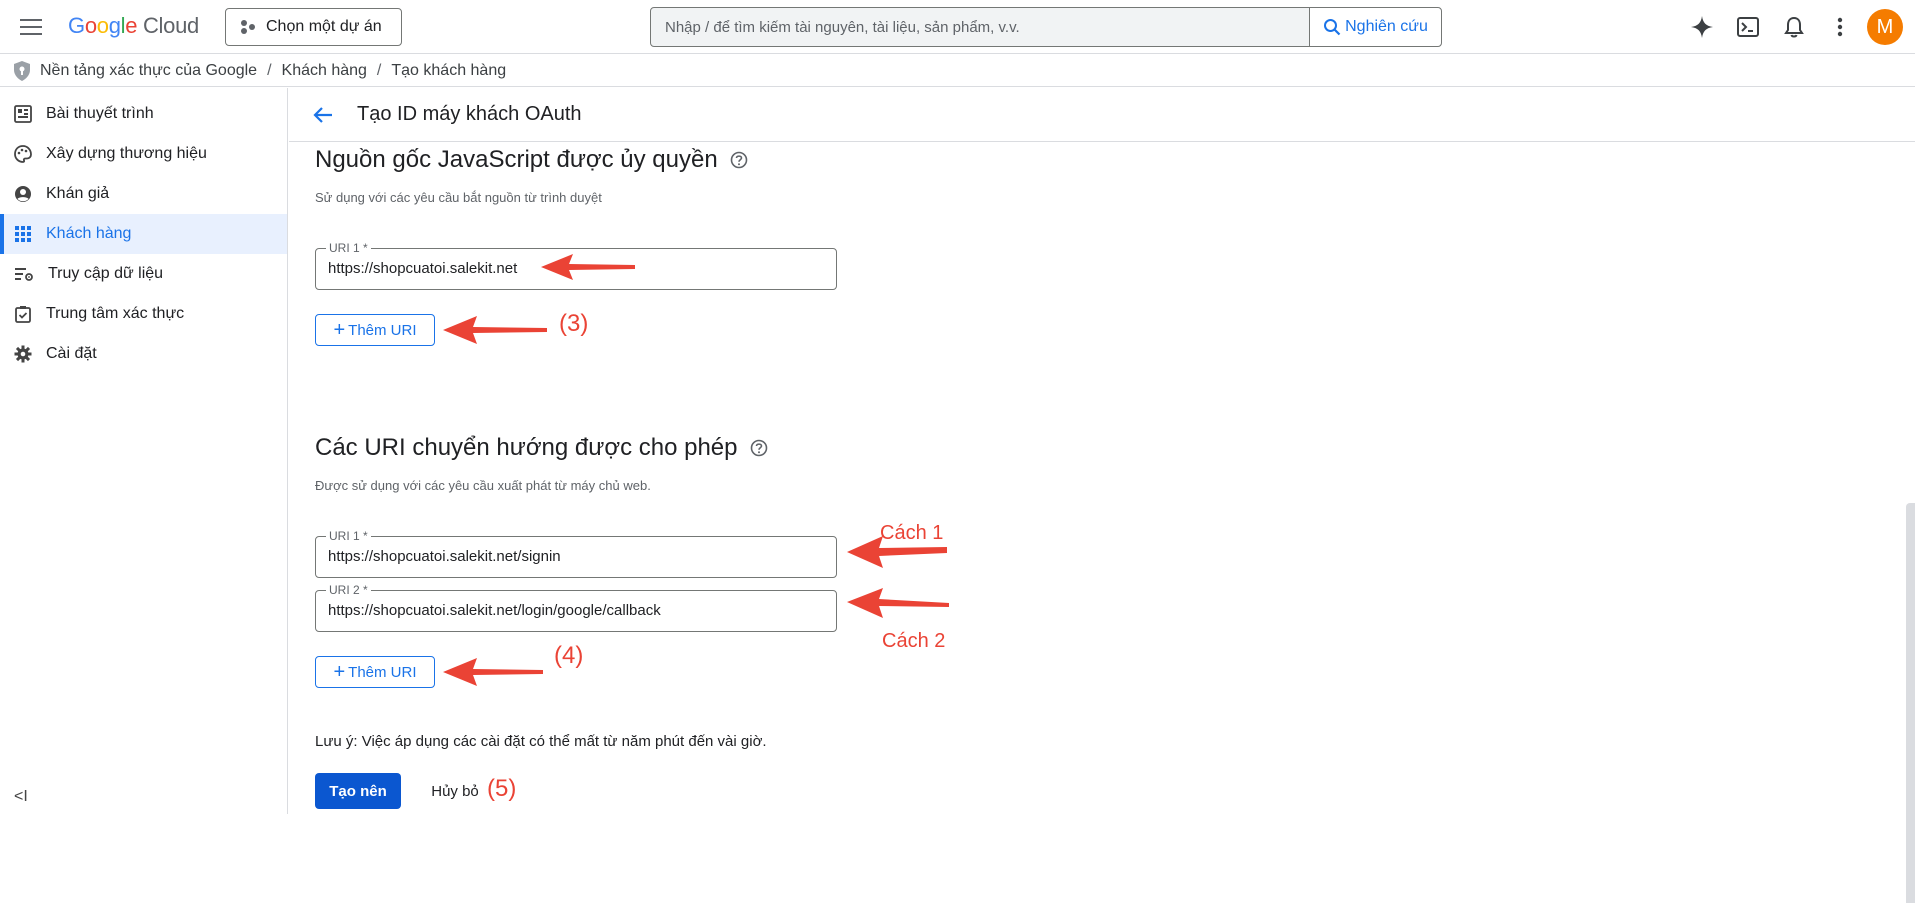 This screenshot has height=903, width=1915. I want to click on annotation-step-4: (4), so click(569, 655).